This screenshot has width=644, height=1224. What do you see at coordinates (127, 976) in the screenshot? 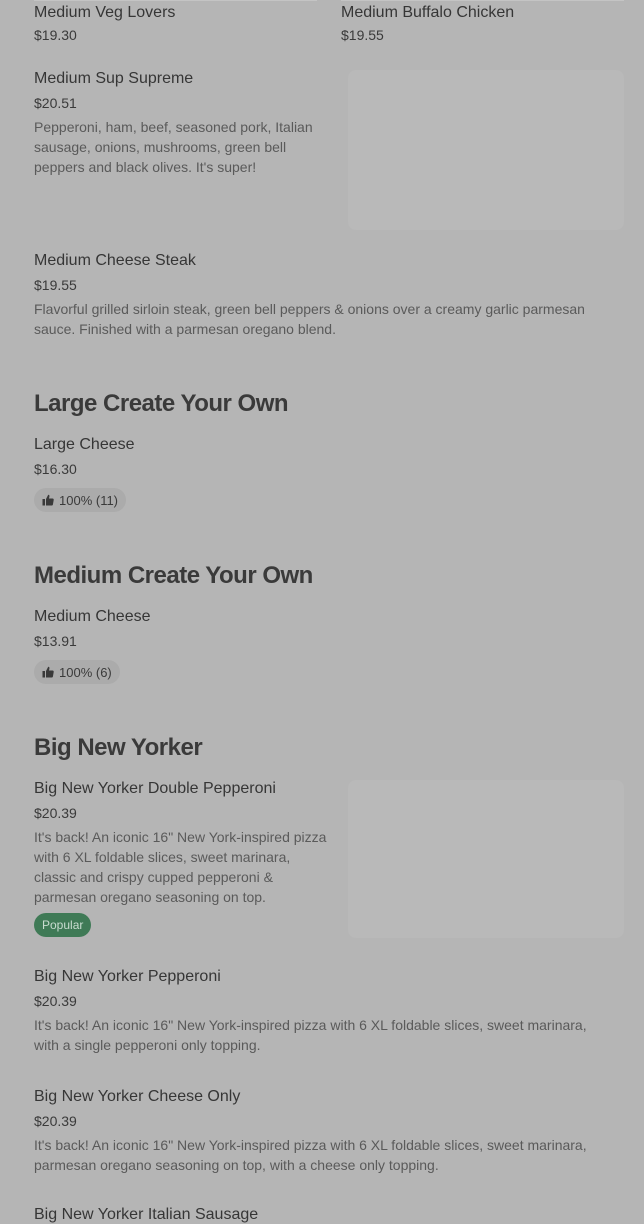
I see `item-name: Big New Yorker Pepperoni` at bounding box center [127, 976].